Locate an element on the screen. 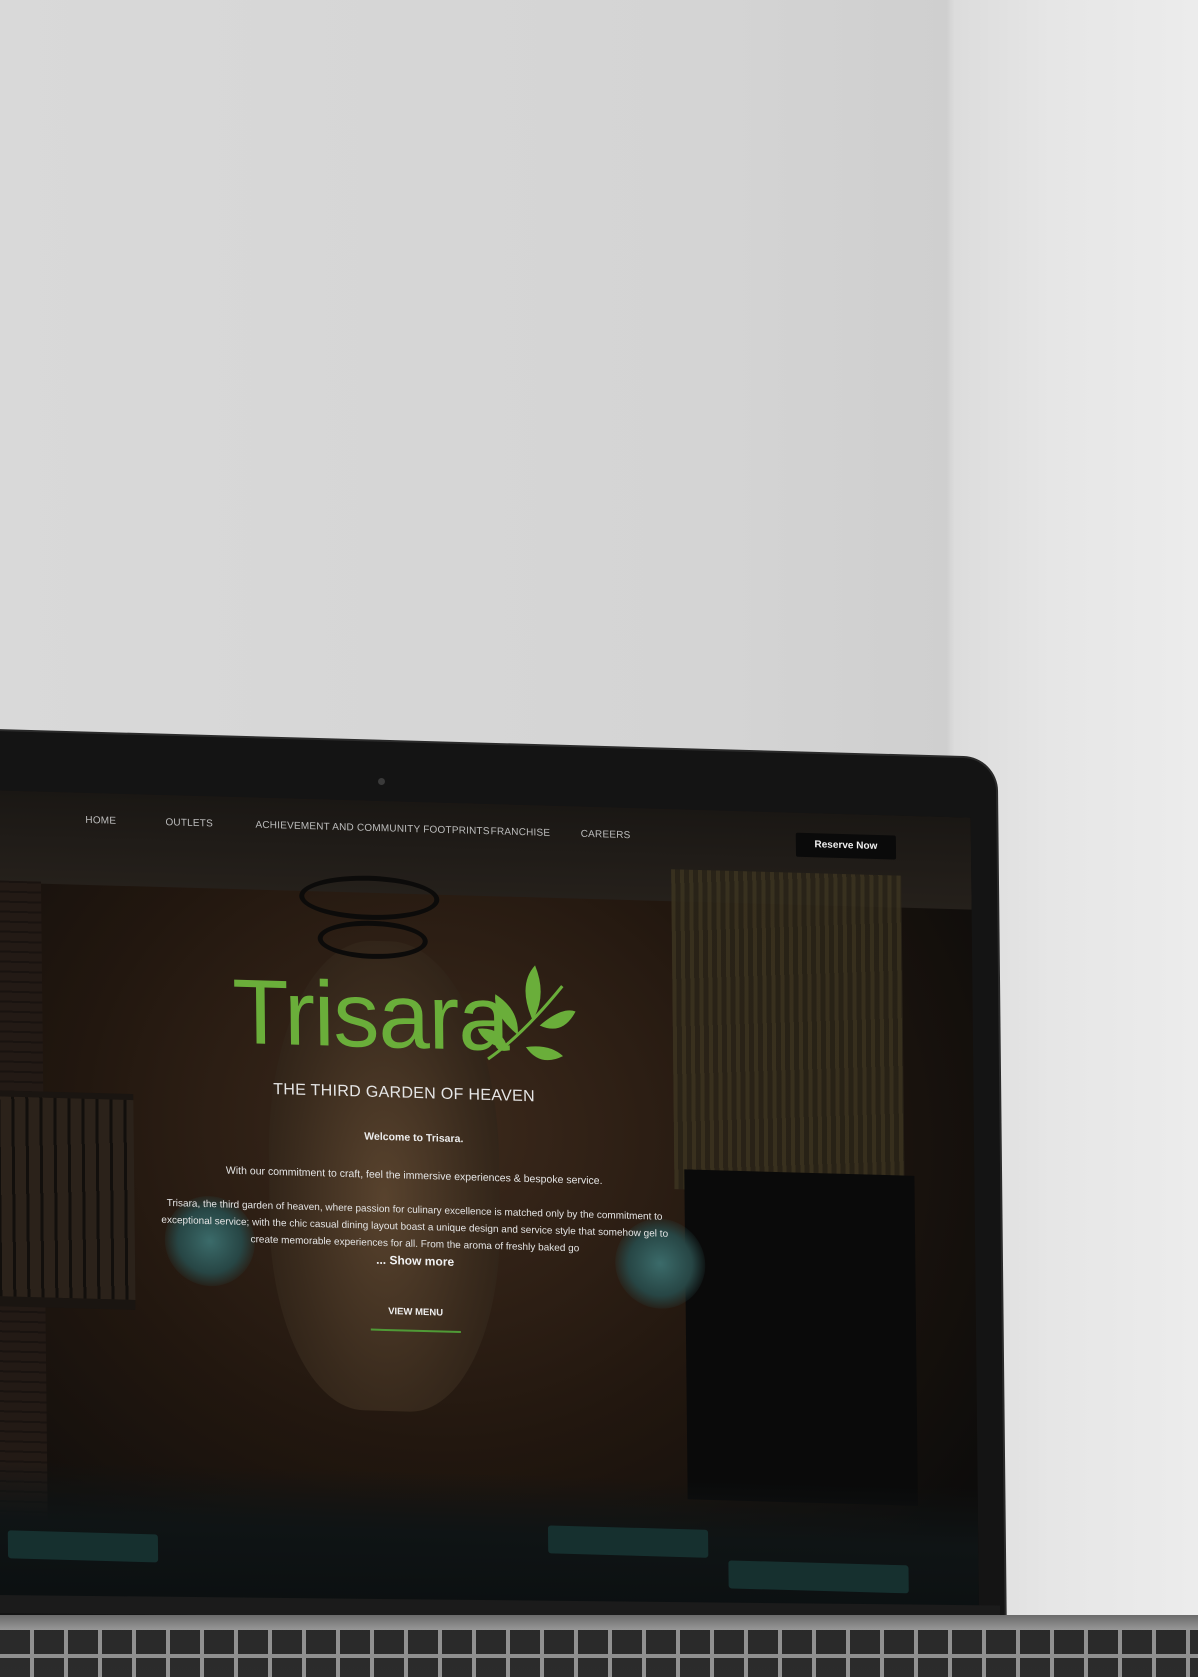  nav-franchise: FRANCHISE is located at coordinates (521, 832).